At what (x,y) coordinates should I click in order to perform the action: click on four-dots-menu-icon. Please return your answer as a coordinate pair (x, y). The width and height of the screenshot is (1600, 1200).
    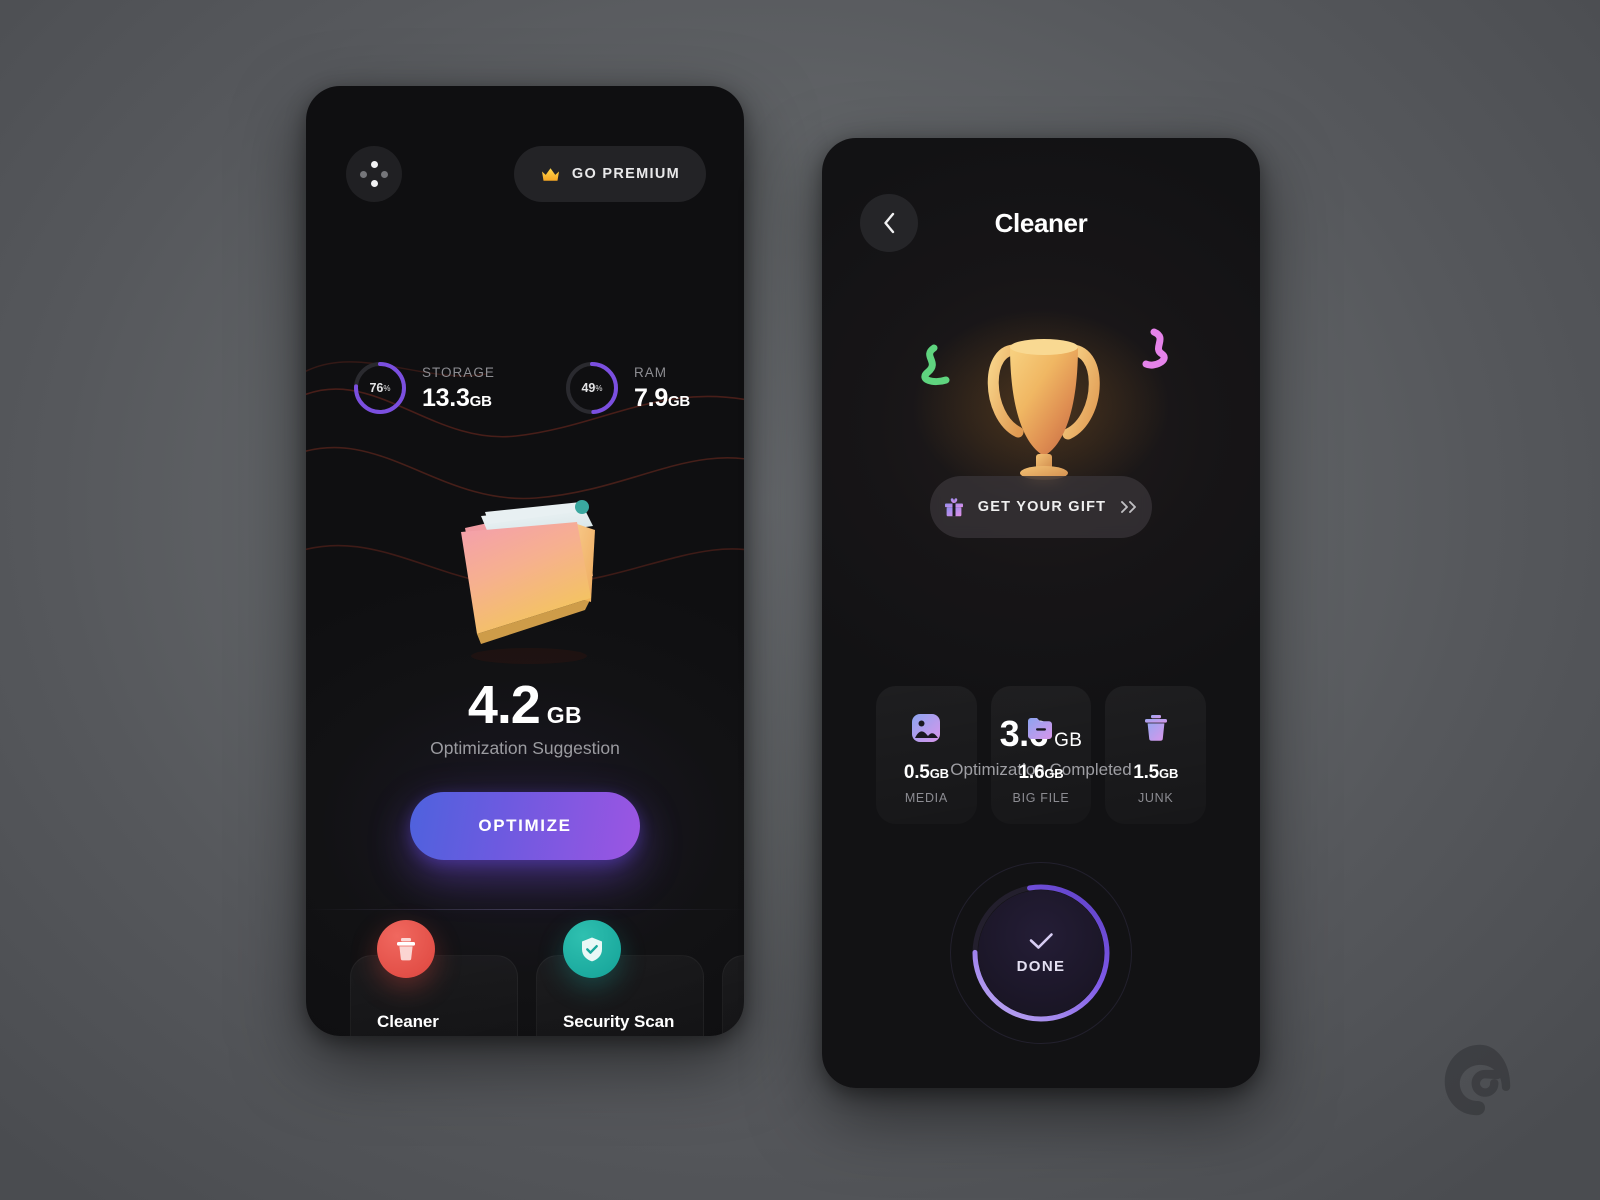
    Looking at the image, I should click on (374, 174).